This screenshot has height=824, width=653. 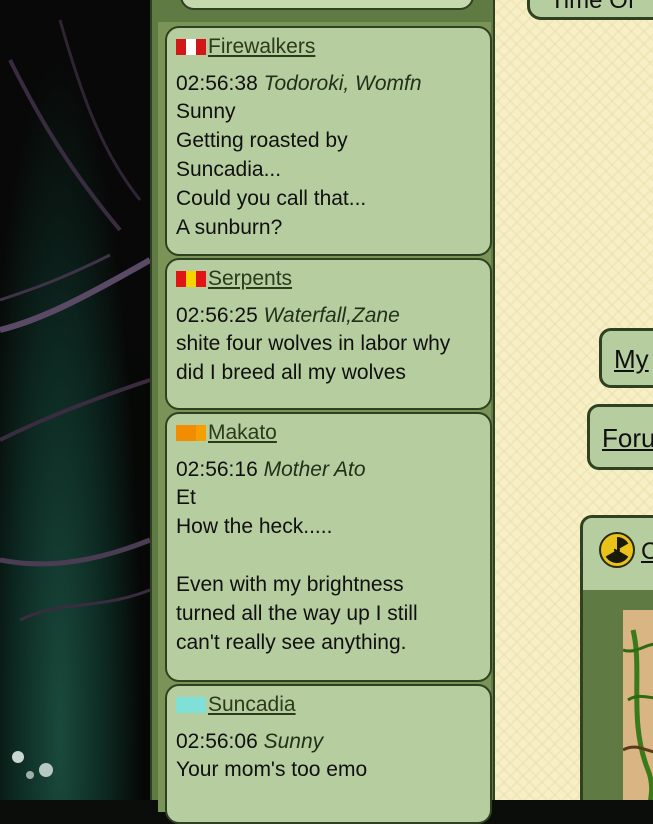 I want to click on message-header: Firewalkers, so click(x=329, y=47).